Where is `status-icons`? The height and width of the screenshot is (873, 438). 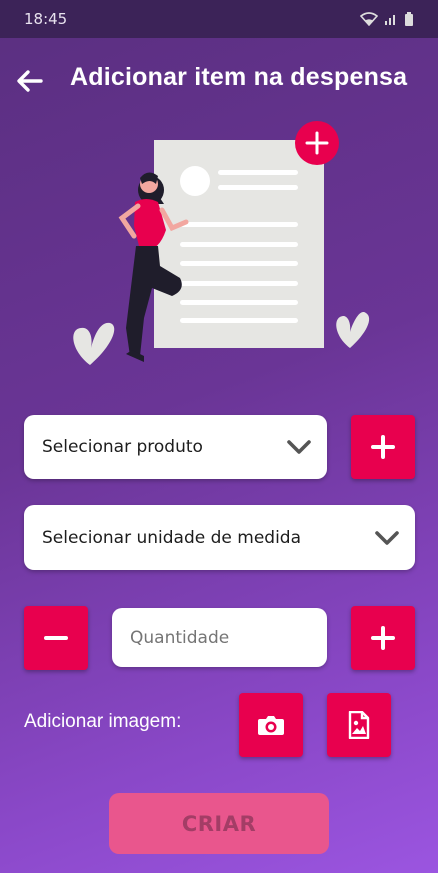 status-icons is located at coordinates (387, 19).